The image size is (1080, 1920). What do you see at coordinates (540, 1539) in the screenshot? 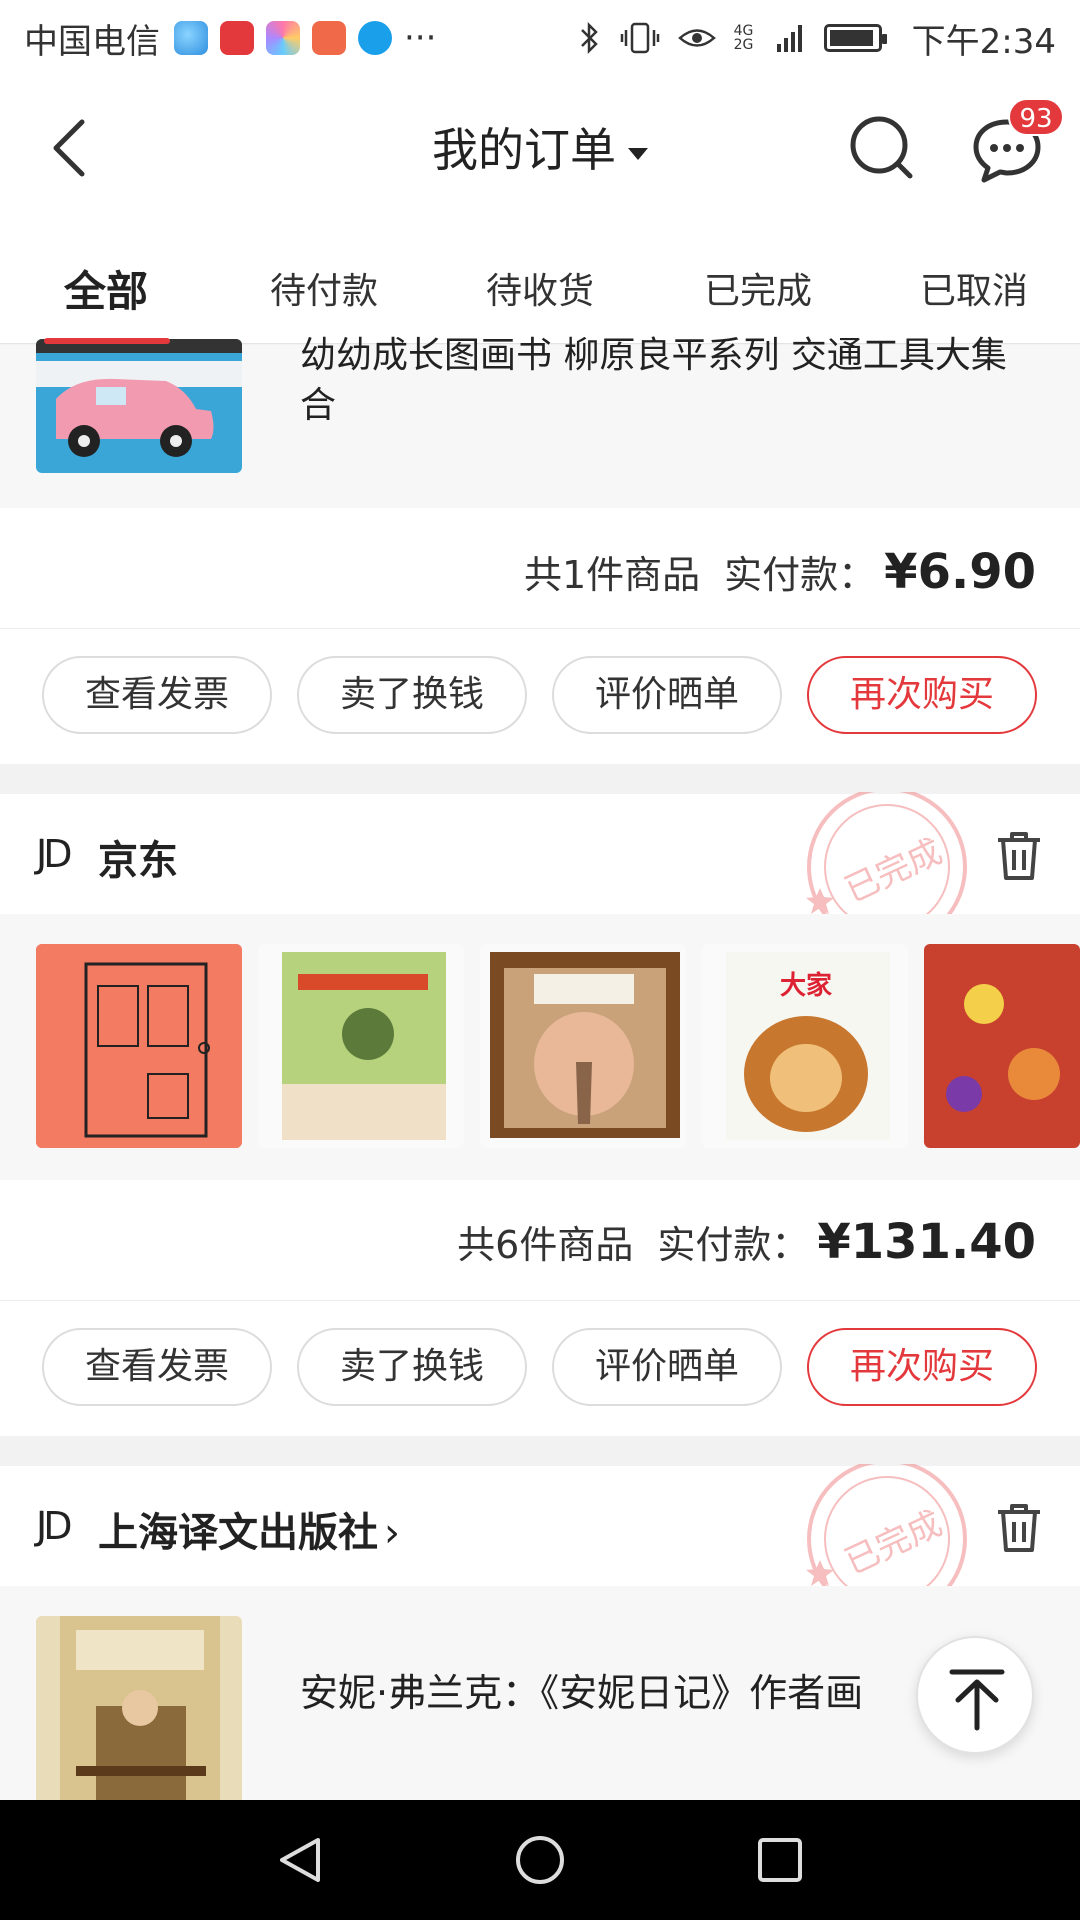
I see `order3-shop-header: JD 上海译文出版社 › 已完成` at bounding box center [540, 1539].